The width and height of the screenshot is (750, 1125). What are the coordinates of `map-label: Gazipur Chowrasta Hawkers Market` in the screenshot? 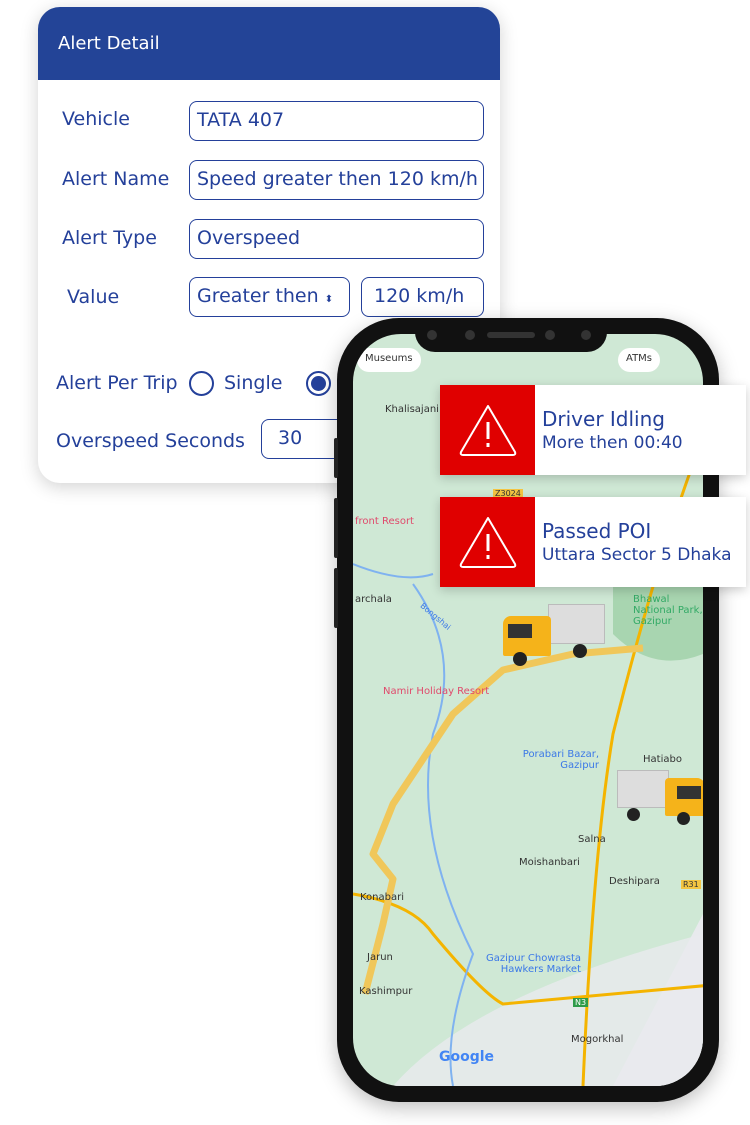 It's located at (533, 964).